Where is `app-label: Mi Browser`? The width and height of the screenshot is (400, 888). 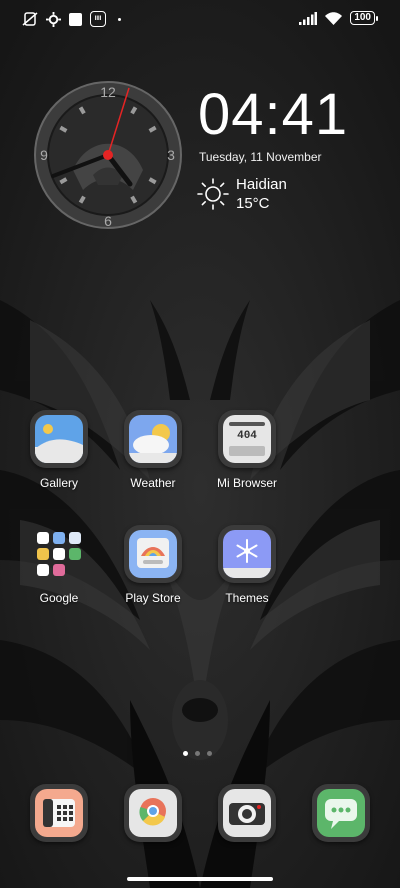 app-label: Mi Browser is located at coordinates (246, 483).